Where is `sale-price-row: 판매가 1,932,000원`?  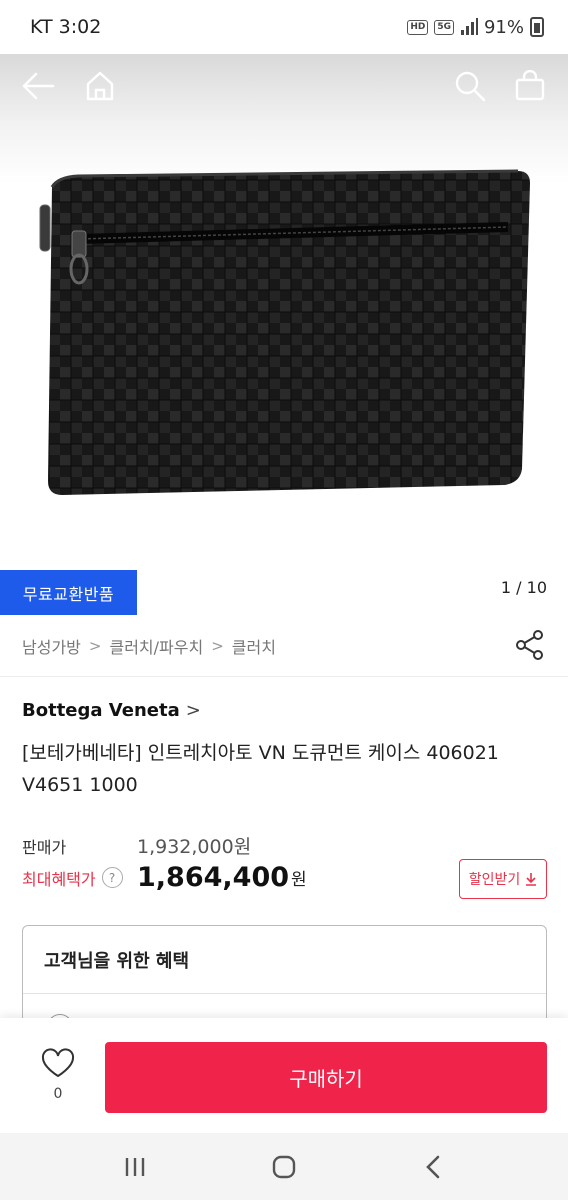
sale-price-row: 판매가 1,932,000원 is located at coordinates (136, 845).